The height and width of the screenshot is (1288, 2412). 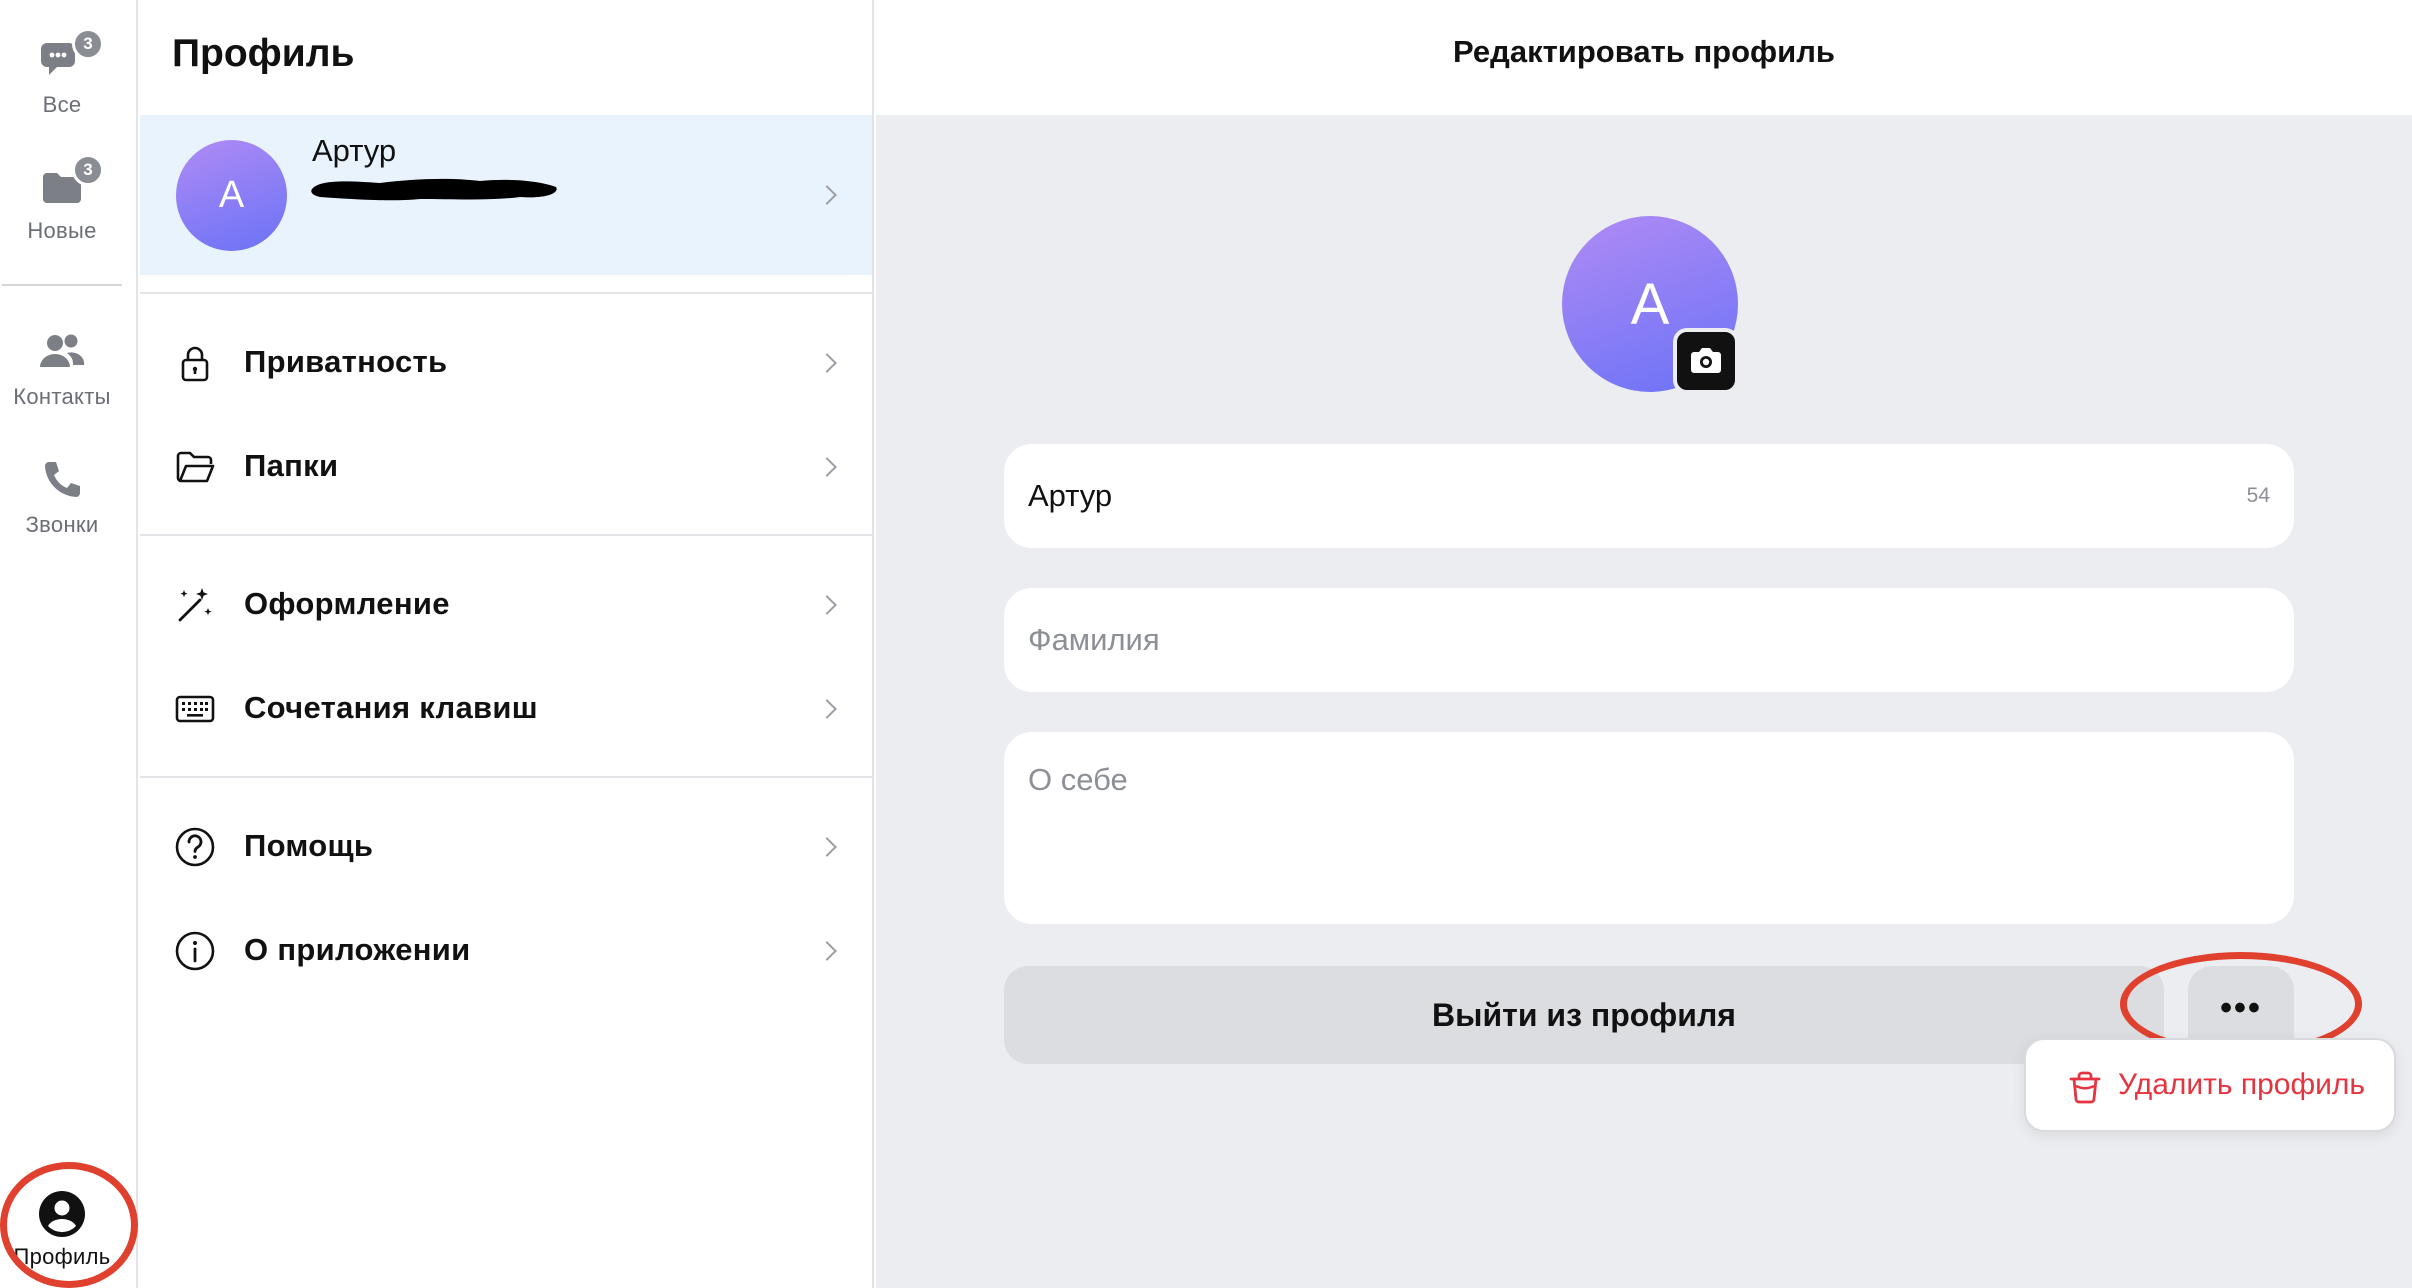 What do you see at coordinates (263, 53) in the screenshot?
I see `page-title: Профиль` at bounding box center [263, 53].